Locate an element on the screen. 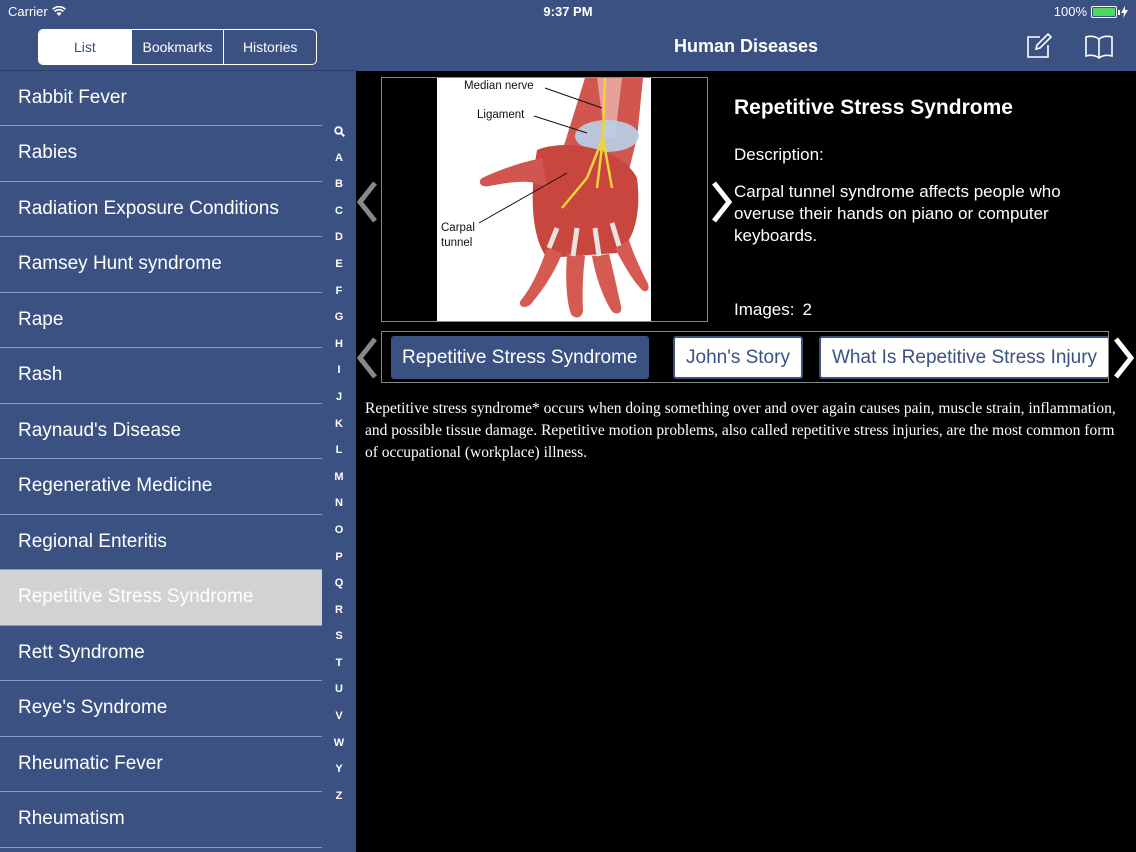 The image size is (1136, 852). battery-icon is located at coordinates (1105, 11).